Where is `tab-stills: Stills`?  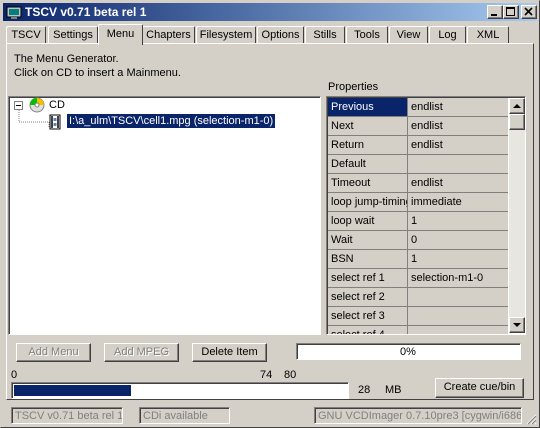
tab-stills: Stills is located at coordinates (325, 35).